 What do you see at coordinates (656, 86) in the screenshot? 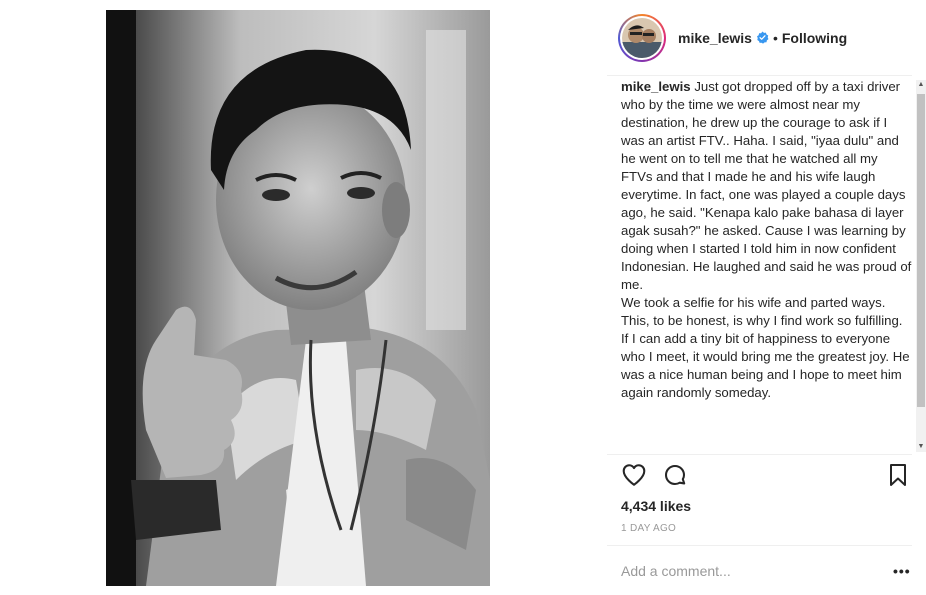
I see `caption-username: mike_lewis` at bounding box center [656, 86].